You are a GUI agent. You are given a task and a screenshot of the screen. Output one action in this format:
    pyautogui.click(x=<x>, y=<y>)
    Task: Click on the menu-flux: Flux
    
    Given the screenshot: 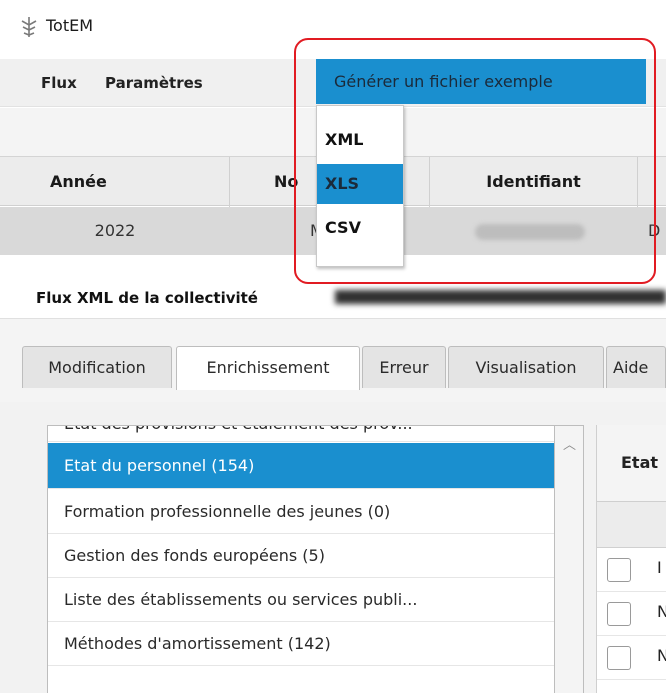 What is the action you would take?
    pyautogui.click(x=59, y=83)
    